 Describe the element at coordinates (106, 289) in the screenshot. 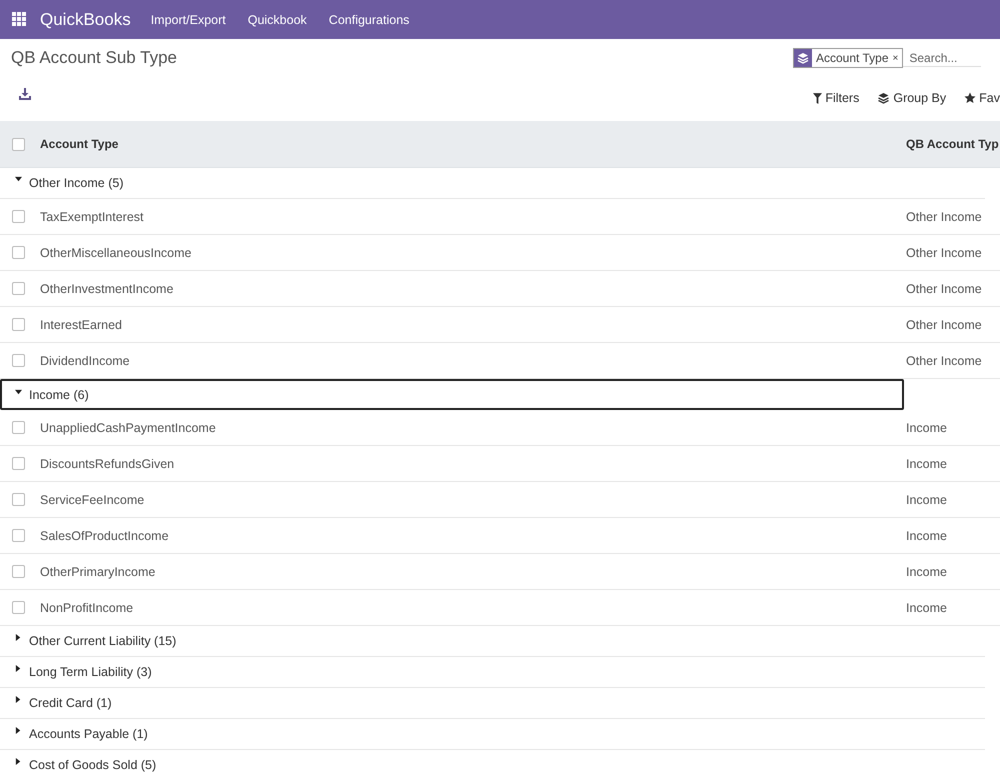

I see `table-cell-text: OtherInvestmentIncome` at that location.